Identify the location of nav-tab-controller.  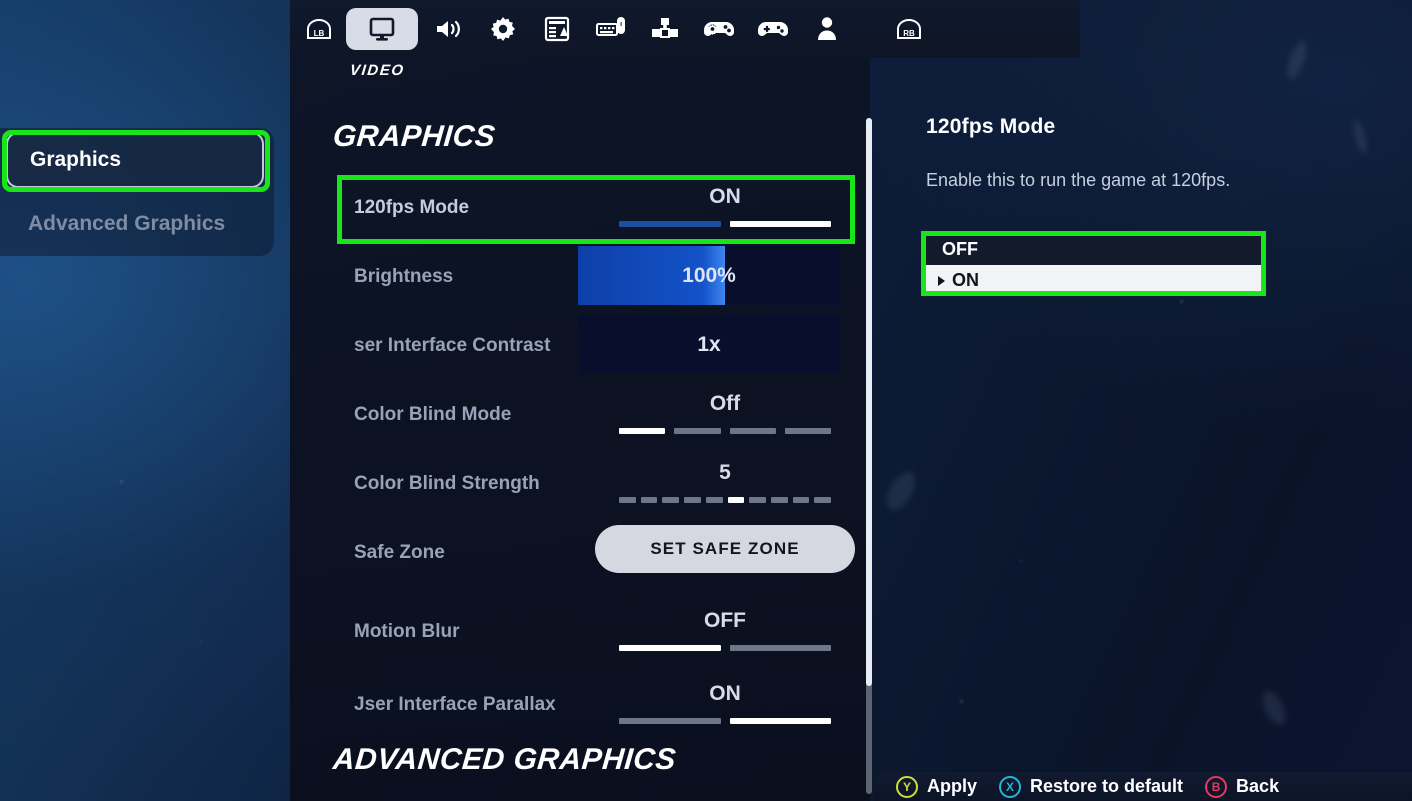
(773, 29).